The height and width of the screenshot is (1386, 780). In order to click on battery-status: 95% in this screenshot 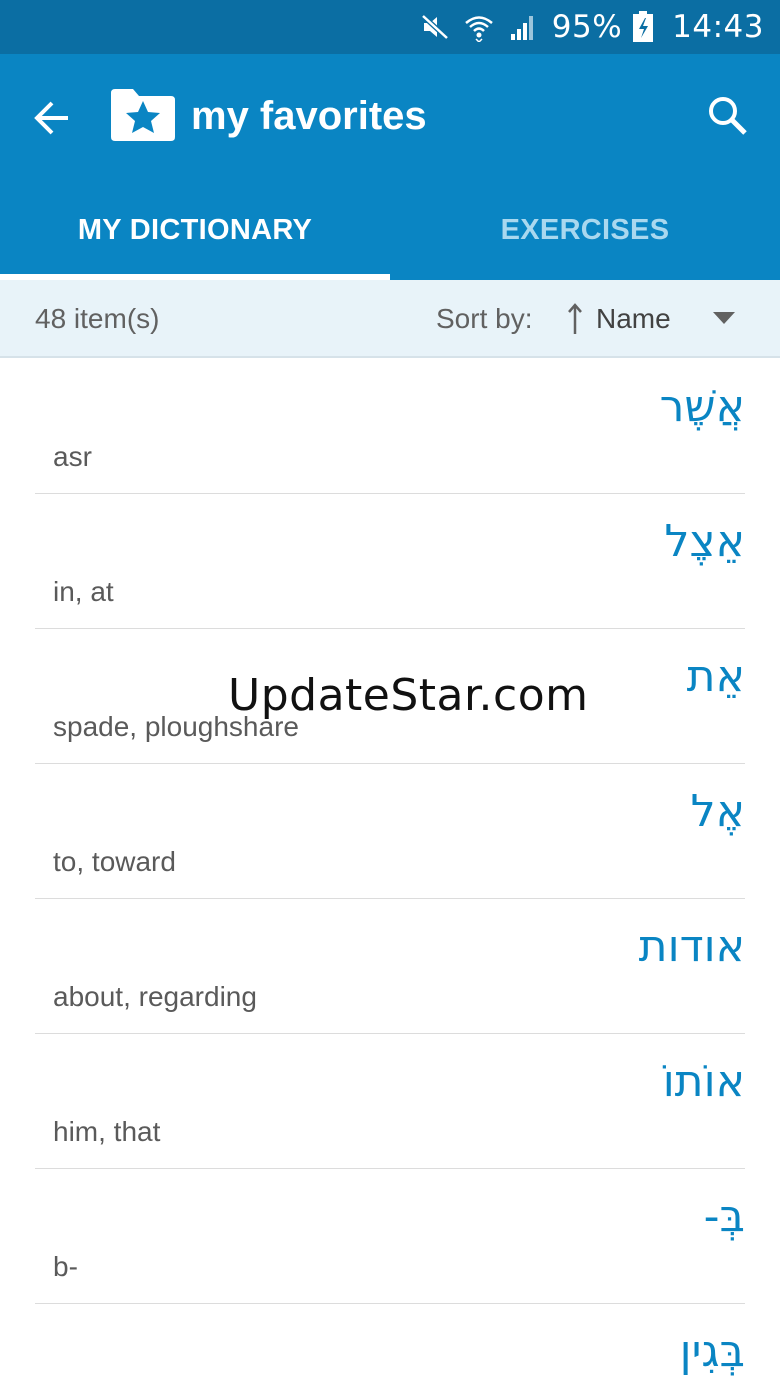, I will do `click(605, 27)`.